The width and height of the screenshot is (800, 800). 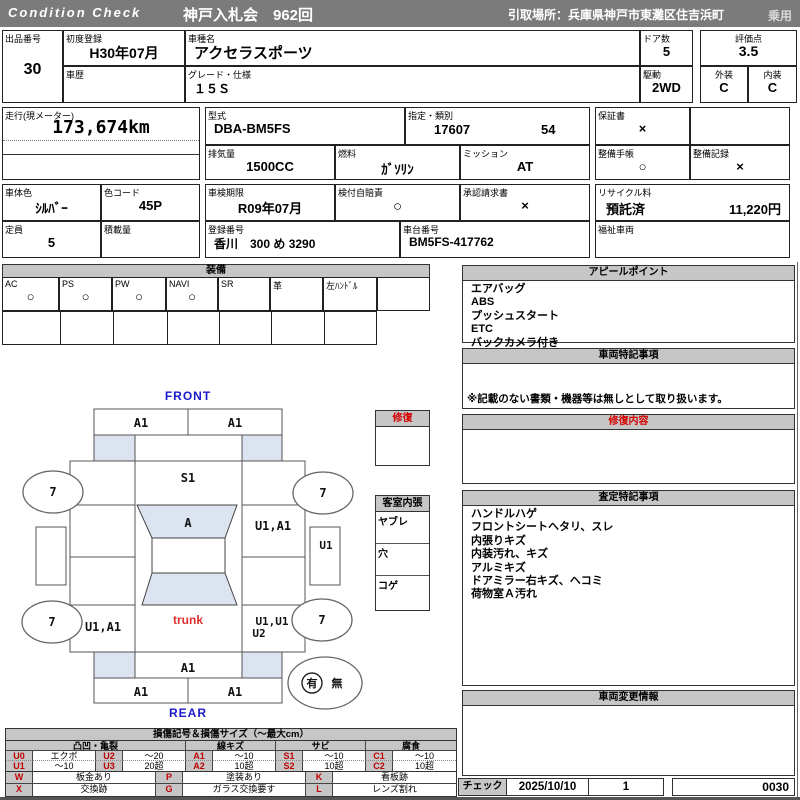 What do you see at coordinates (51, 239) in the screenshot?
I see `capacity-cell: 定員 5` at bounding box center [51, 239].